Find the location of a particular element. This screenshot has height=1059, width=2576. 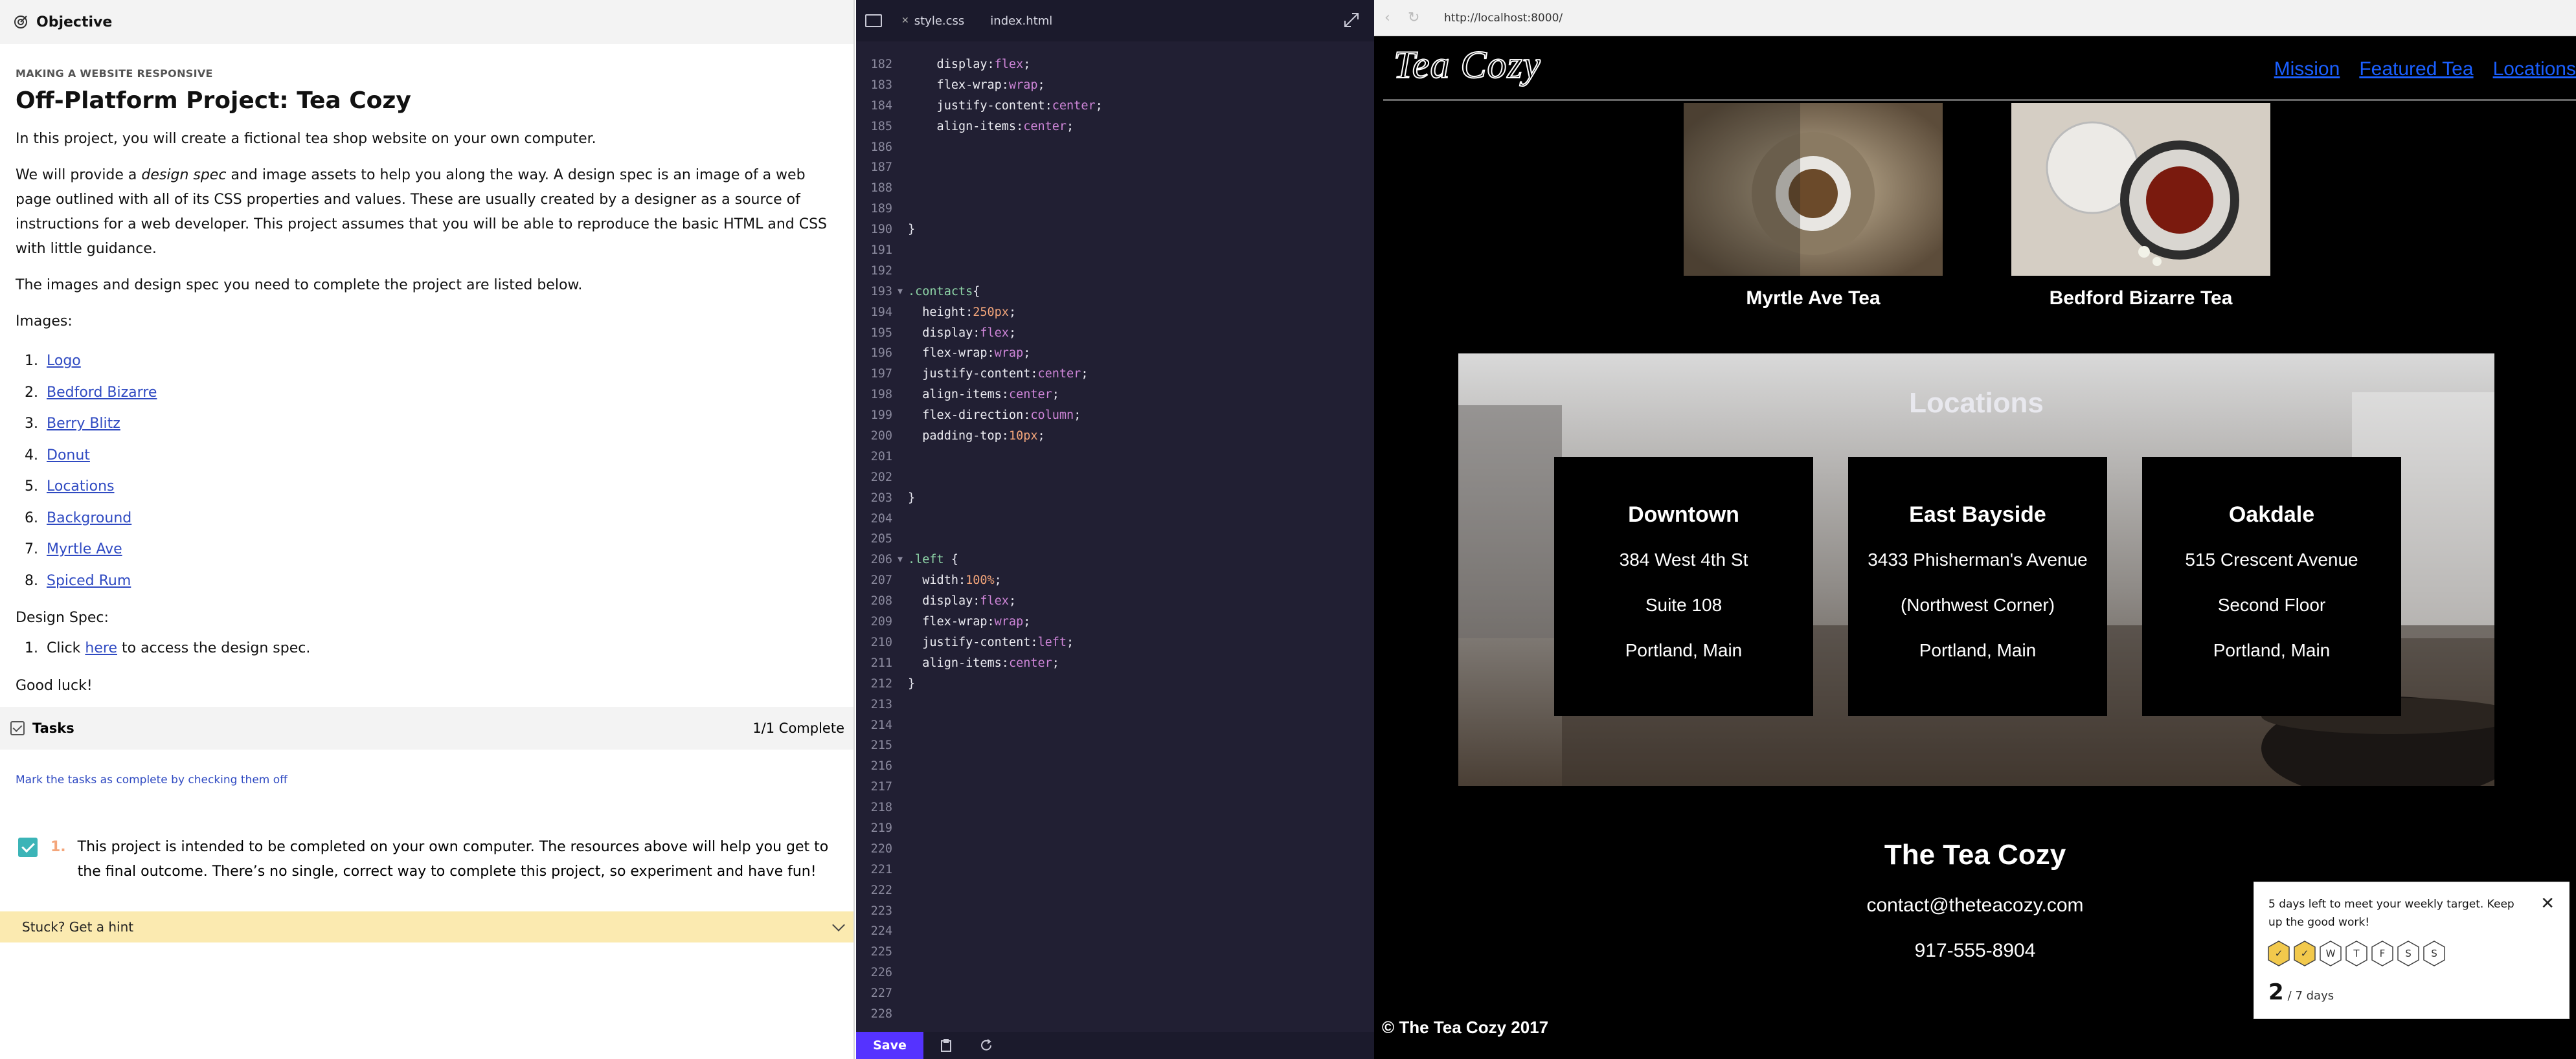

code-line: 220 is located at coordinates (1115, 849).